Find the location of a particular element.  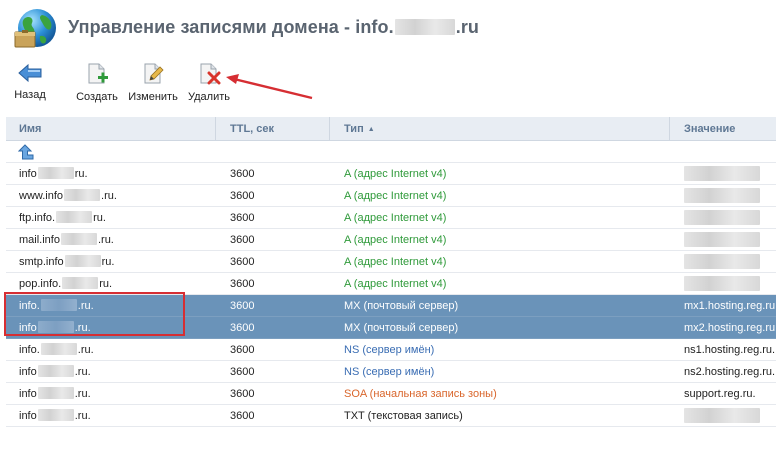

column-header-name: Имя is located at coordinates (111, 129).